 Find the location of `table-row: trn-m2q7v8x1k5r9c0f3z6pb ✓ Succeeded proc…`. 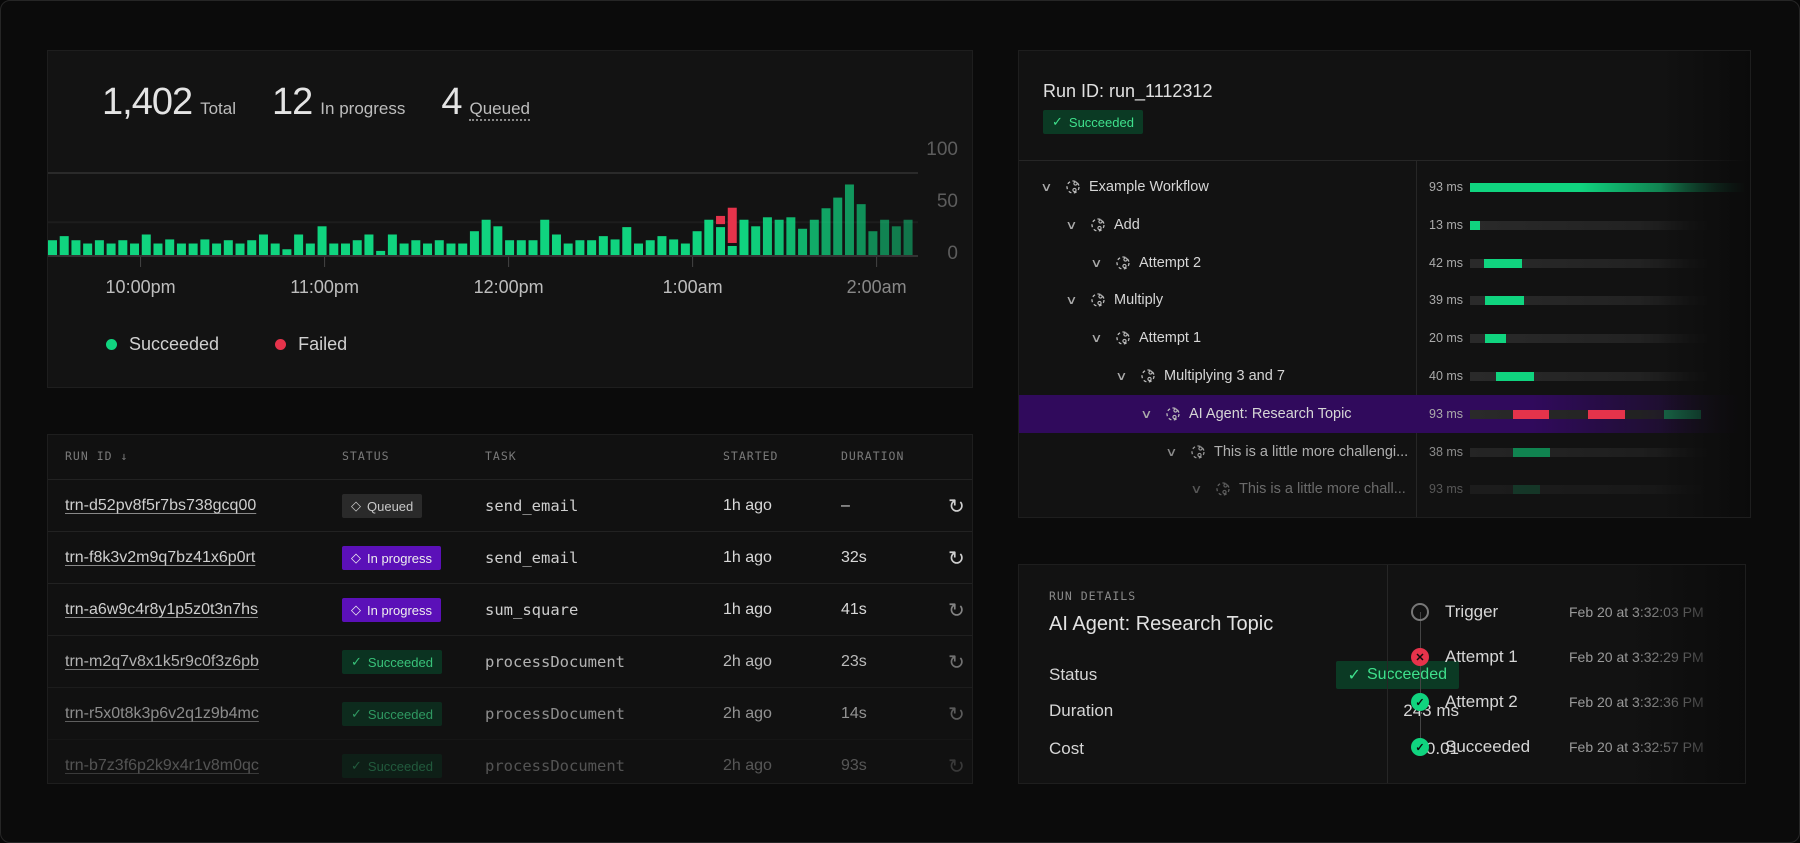

table-row: trn-m2q7v8x1k5r9c0f3z6pb ✓ Succeeded proc… is located at coordinates (510, 661).